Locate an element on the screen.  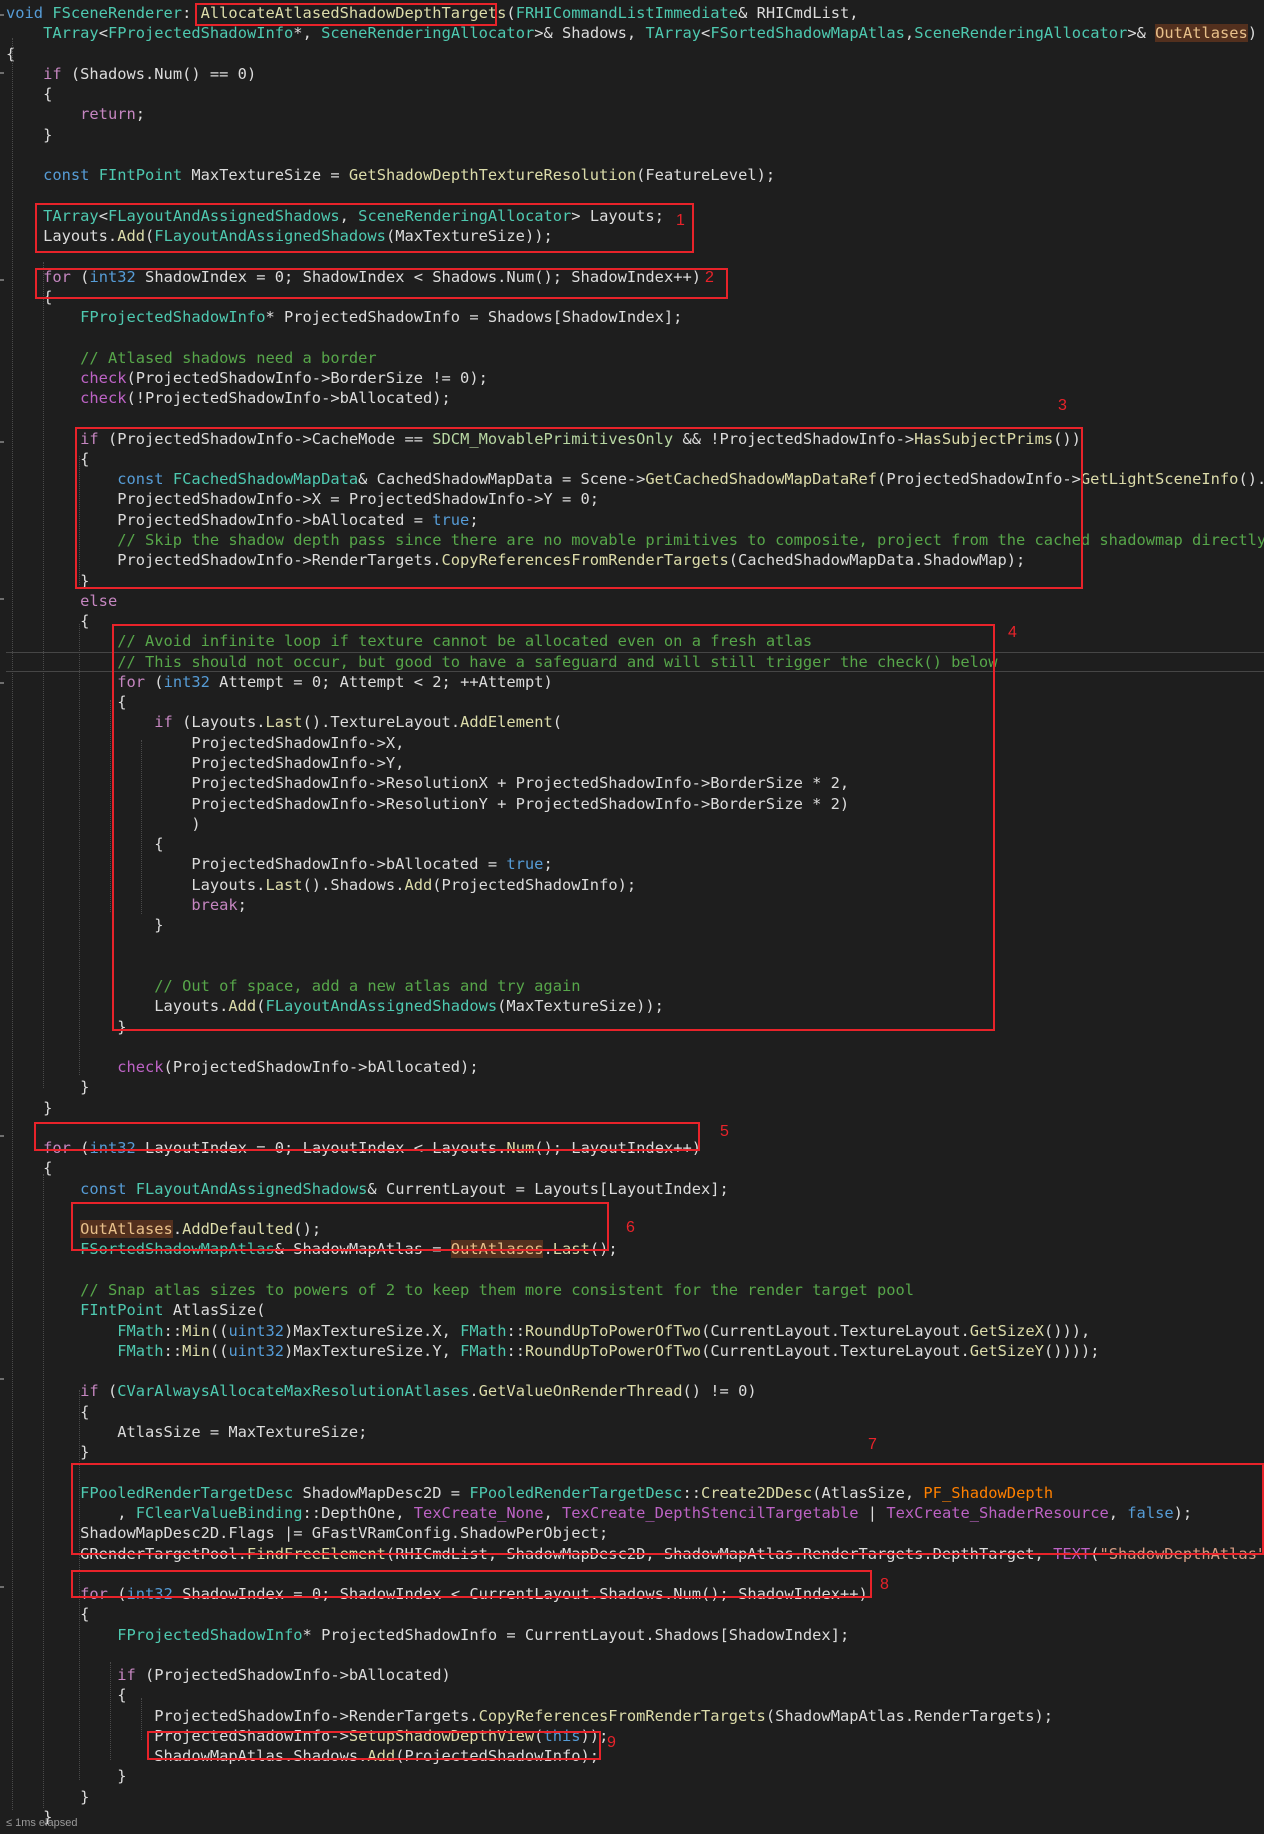
code-token: , is located at coordinates (909, 33).